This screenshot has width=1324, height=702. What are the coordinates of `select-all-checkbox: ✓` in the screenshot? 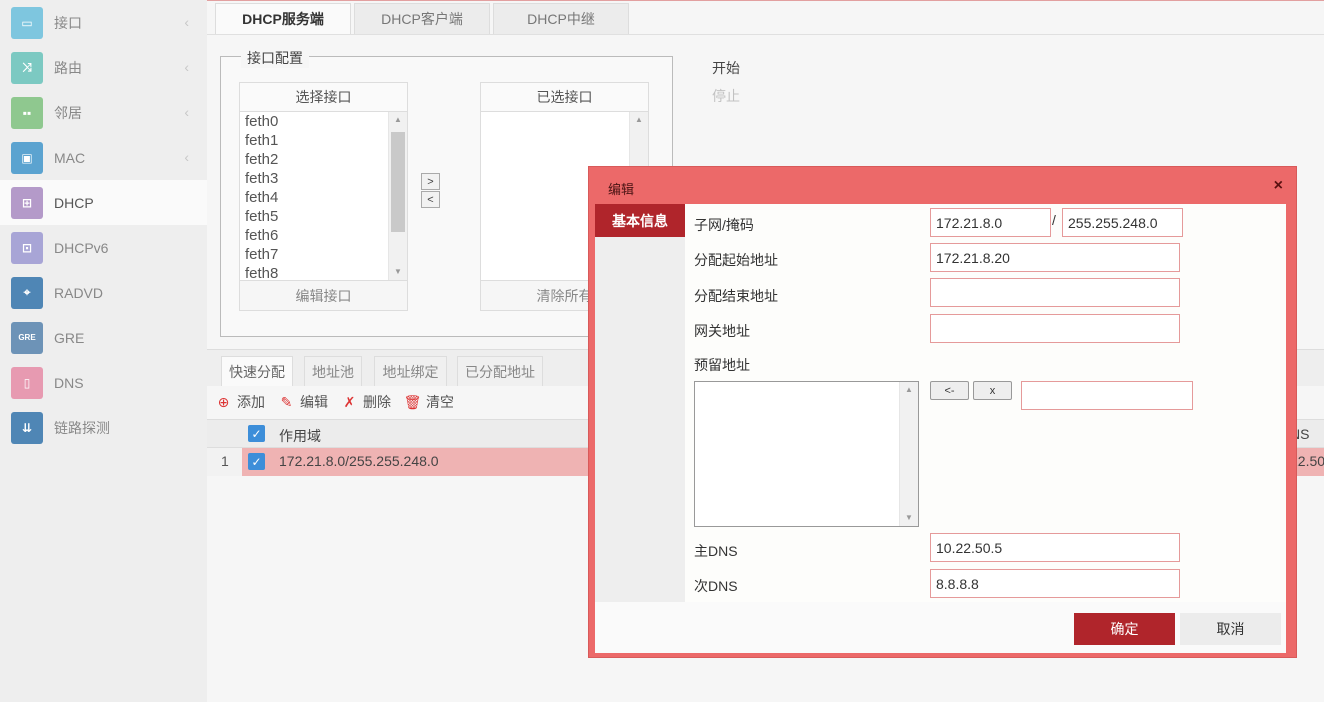 It's located at (256, 433).